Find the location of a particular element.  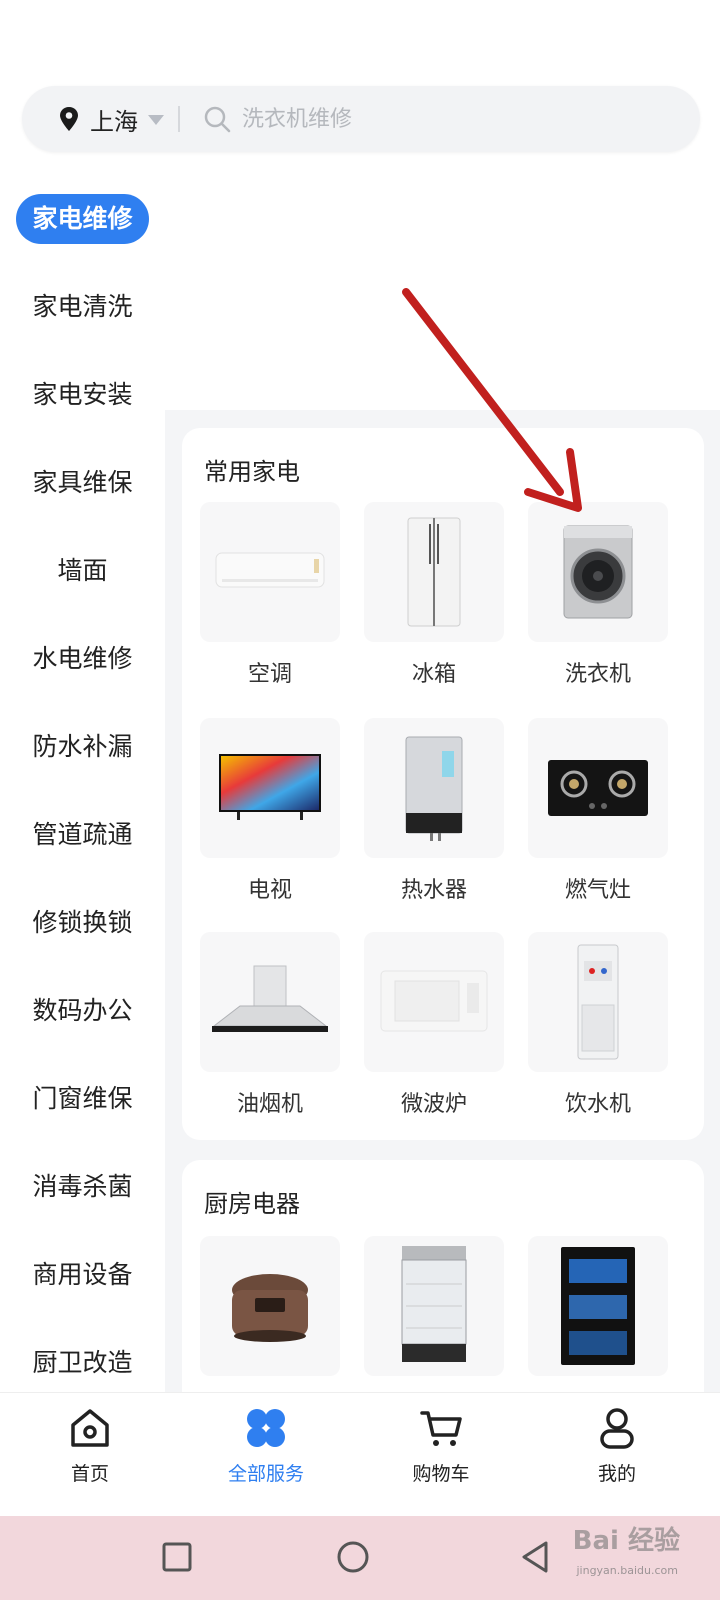

sidebar-item-appliance-install: 家电安装 is located at coordinates (82, 395).